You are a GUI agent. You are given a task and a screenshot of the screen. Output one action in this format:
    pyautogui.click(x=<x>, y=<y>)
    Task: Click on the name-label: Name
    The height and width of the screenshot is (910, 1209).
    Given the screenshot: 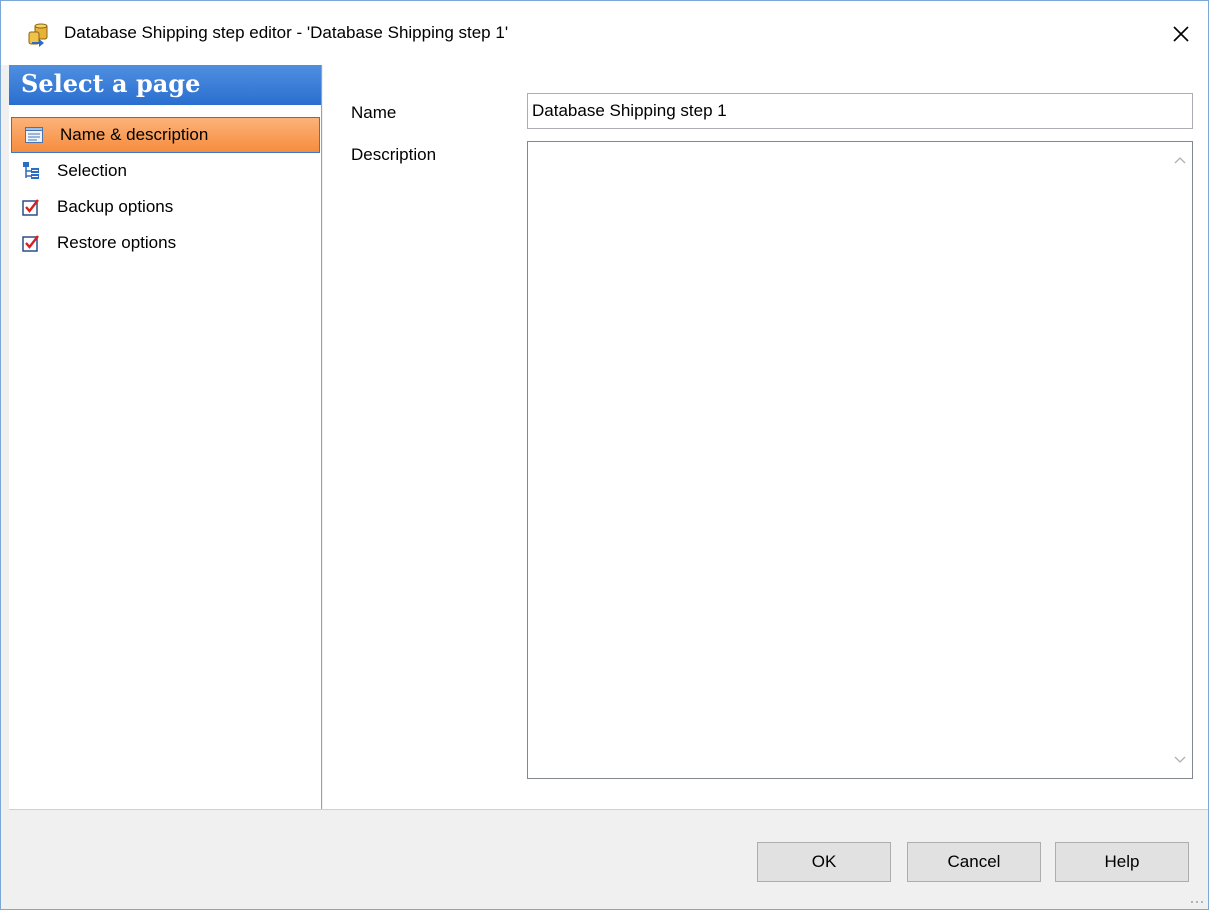 What is the action you would take?
    pyautogui.click(x=374, y=112)
    